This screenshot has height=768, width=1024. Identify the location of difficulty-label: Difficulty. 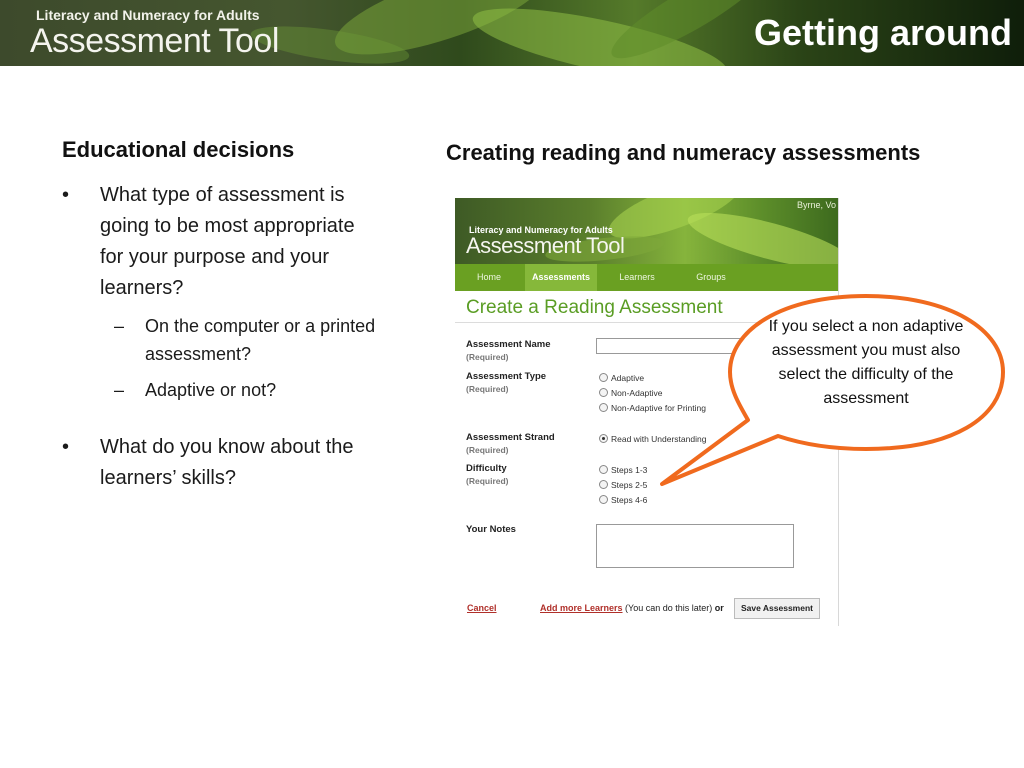
(486, 468).